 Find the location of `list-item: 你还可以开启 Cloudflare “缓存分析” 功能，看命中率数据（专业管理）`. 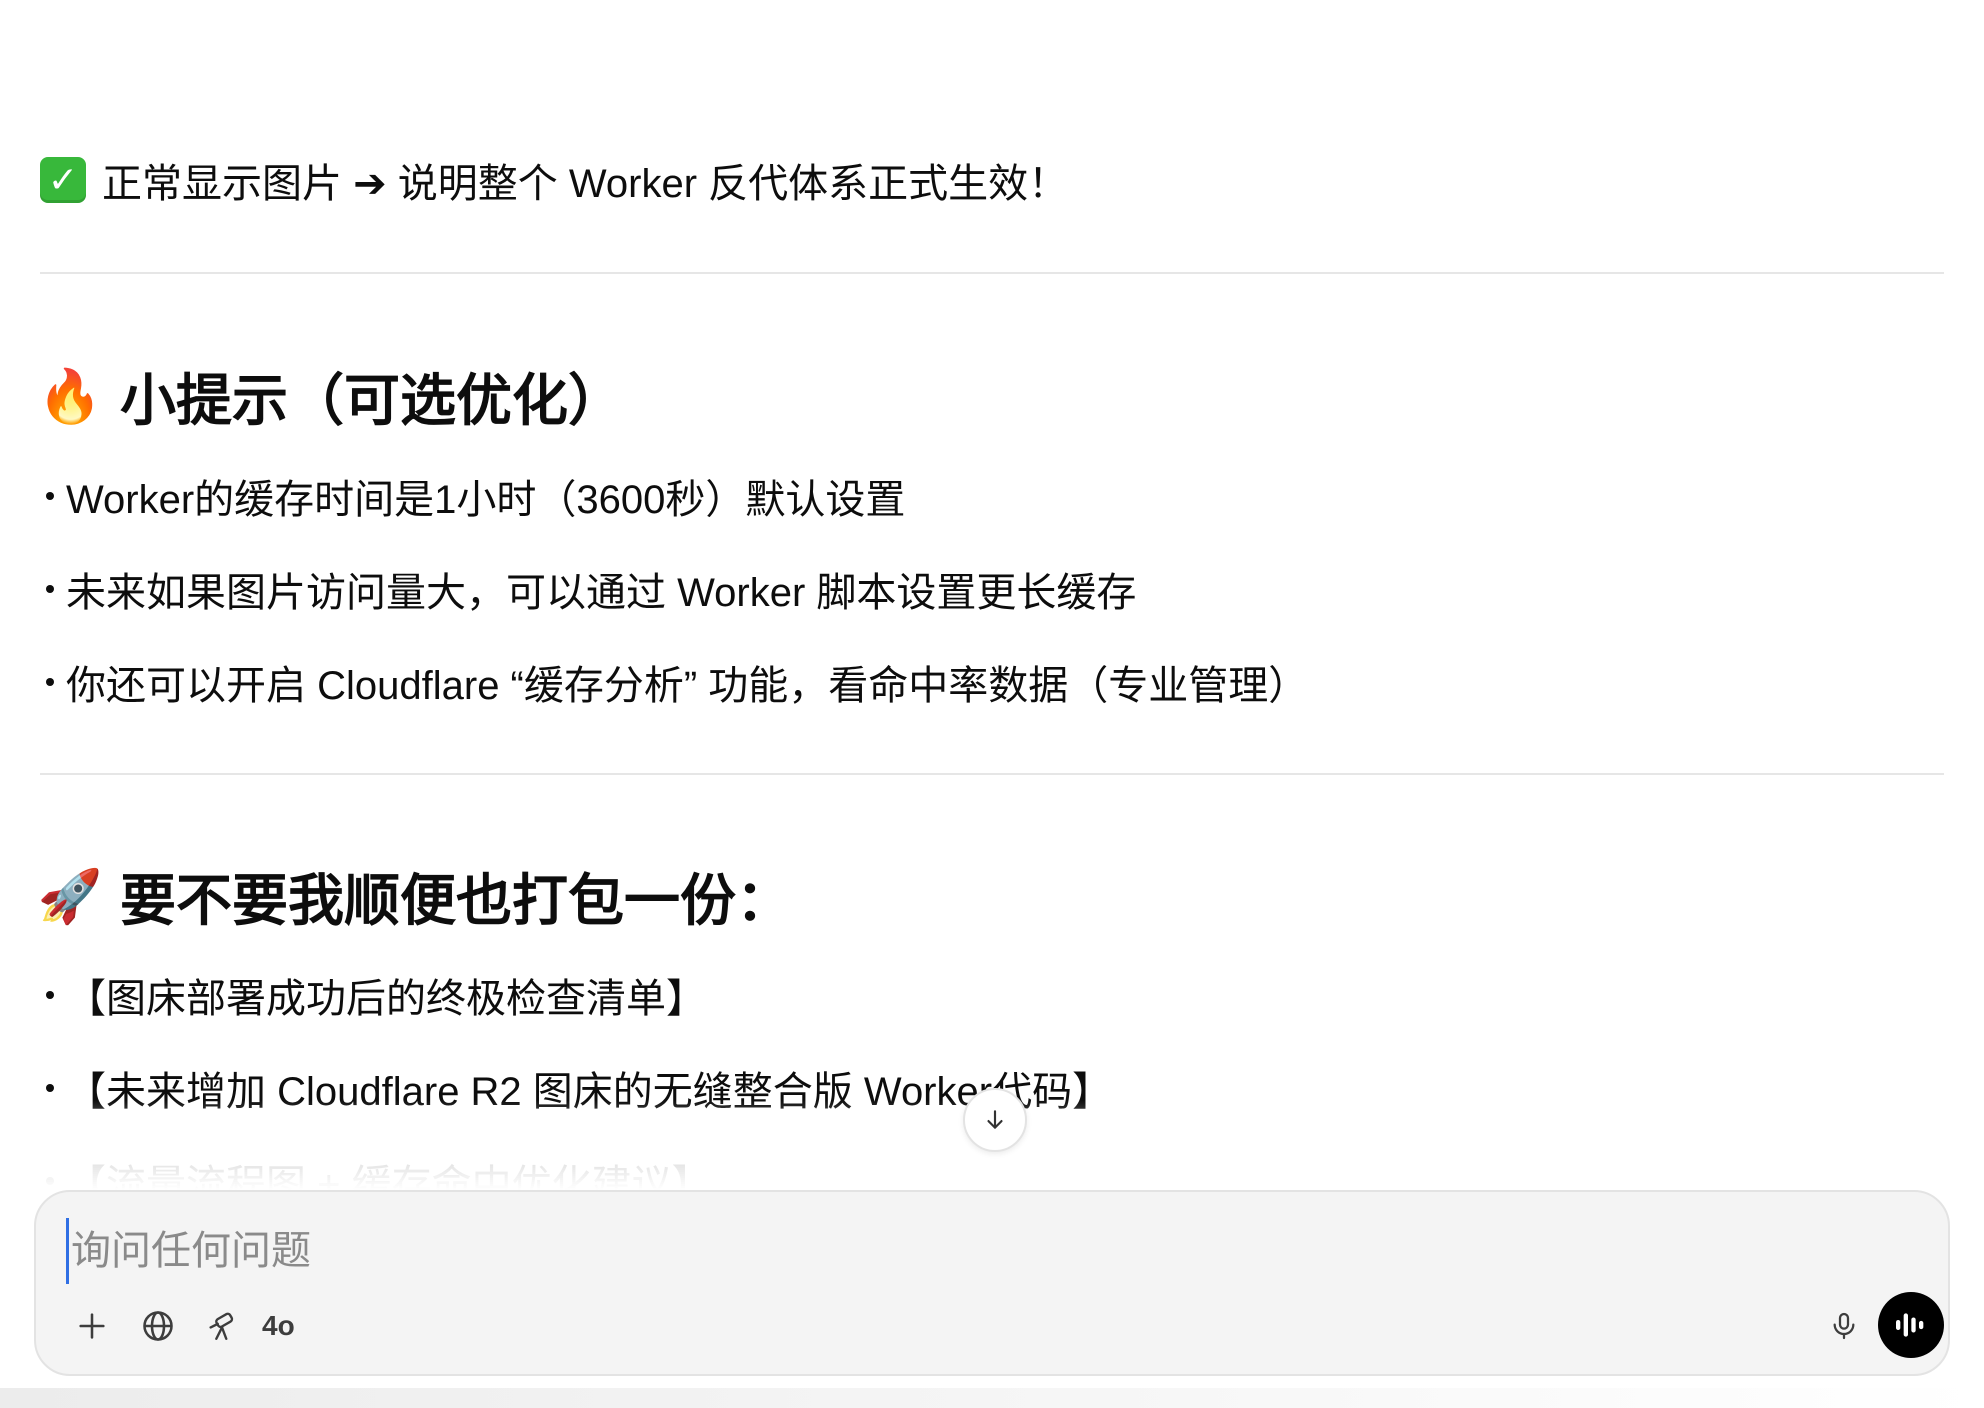

list-item: 你还可以开启 Cloudflare “缓存分析” 功能，看命中率数据（专业管理） is located at coordinates (674, 682).